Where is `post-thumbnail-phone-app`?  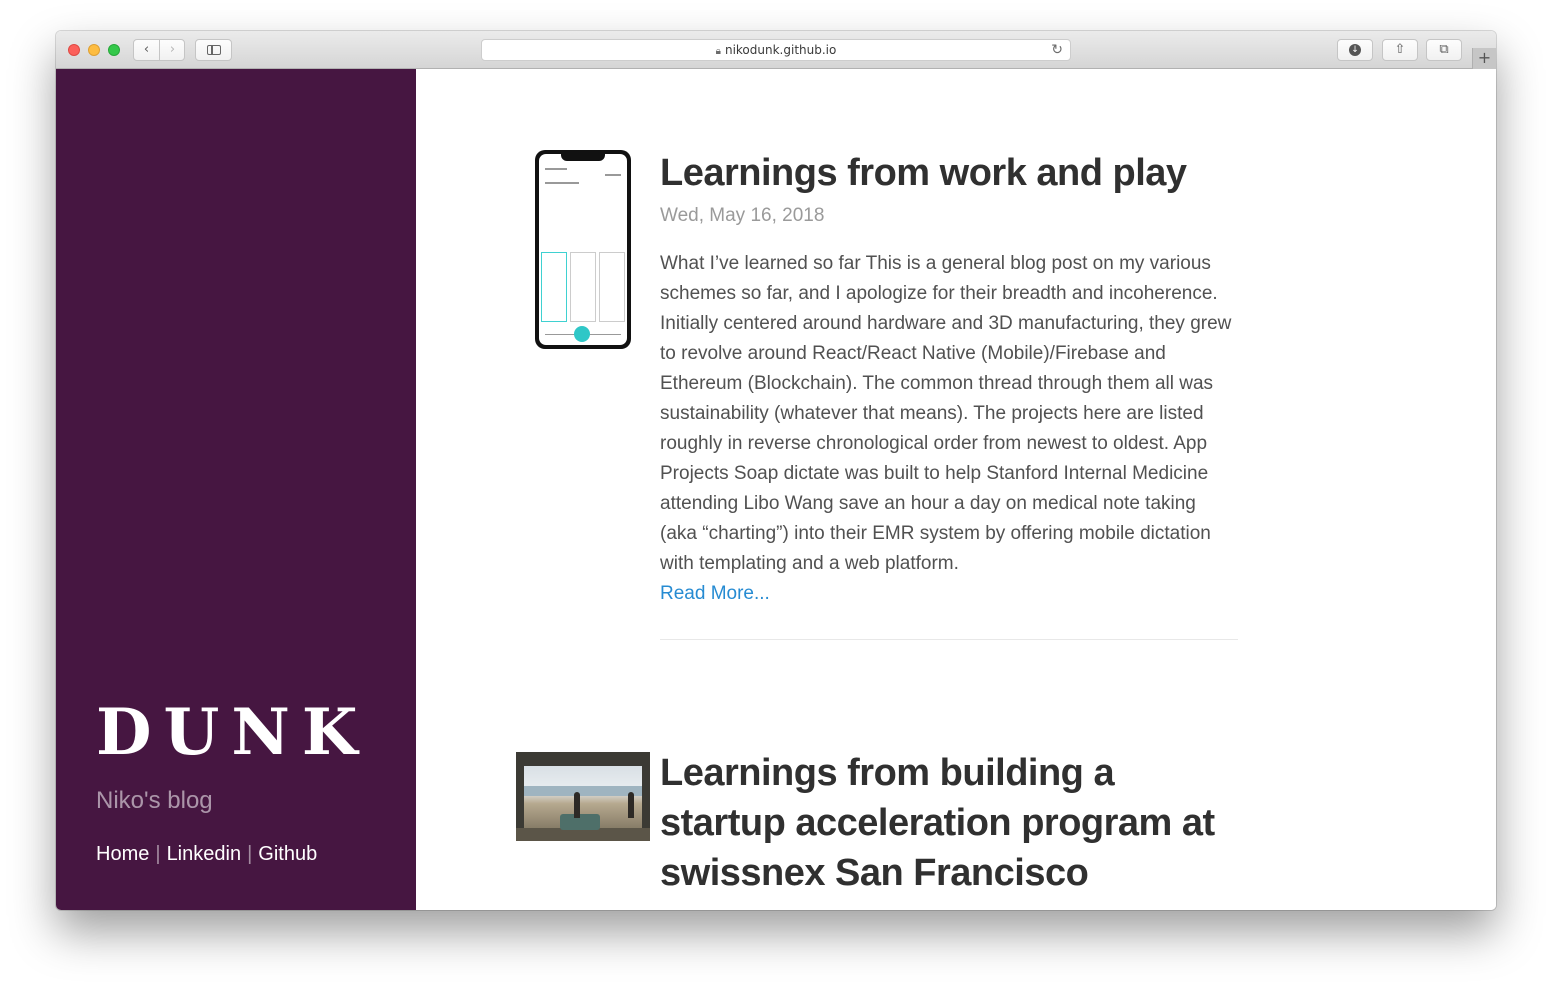
post-thumbnail-phone-app is located at coordinates (583, 249).